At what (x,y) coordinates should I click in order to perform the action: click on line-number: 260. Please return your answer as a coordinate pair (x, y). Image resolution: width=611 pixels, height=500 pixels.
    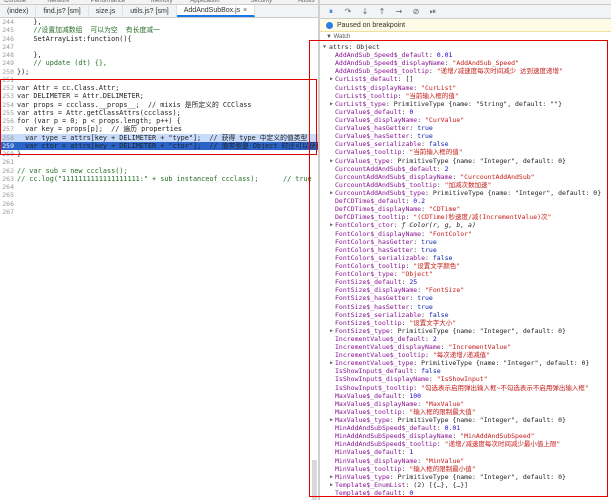
    Looking at the image, I should click on (7, 154).